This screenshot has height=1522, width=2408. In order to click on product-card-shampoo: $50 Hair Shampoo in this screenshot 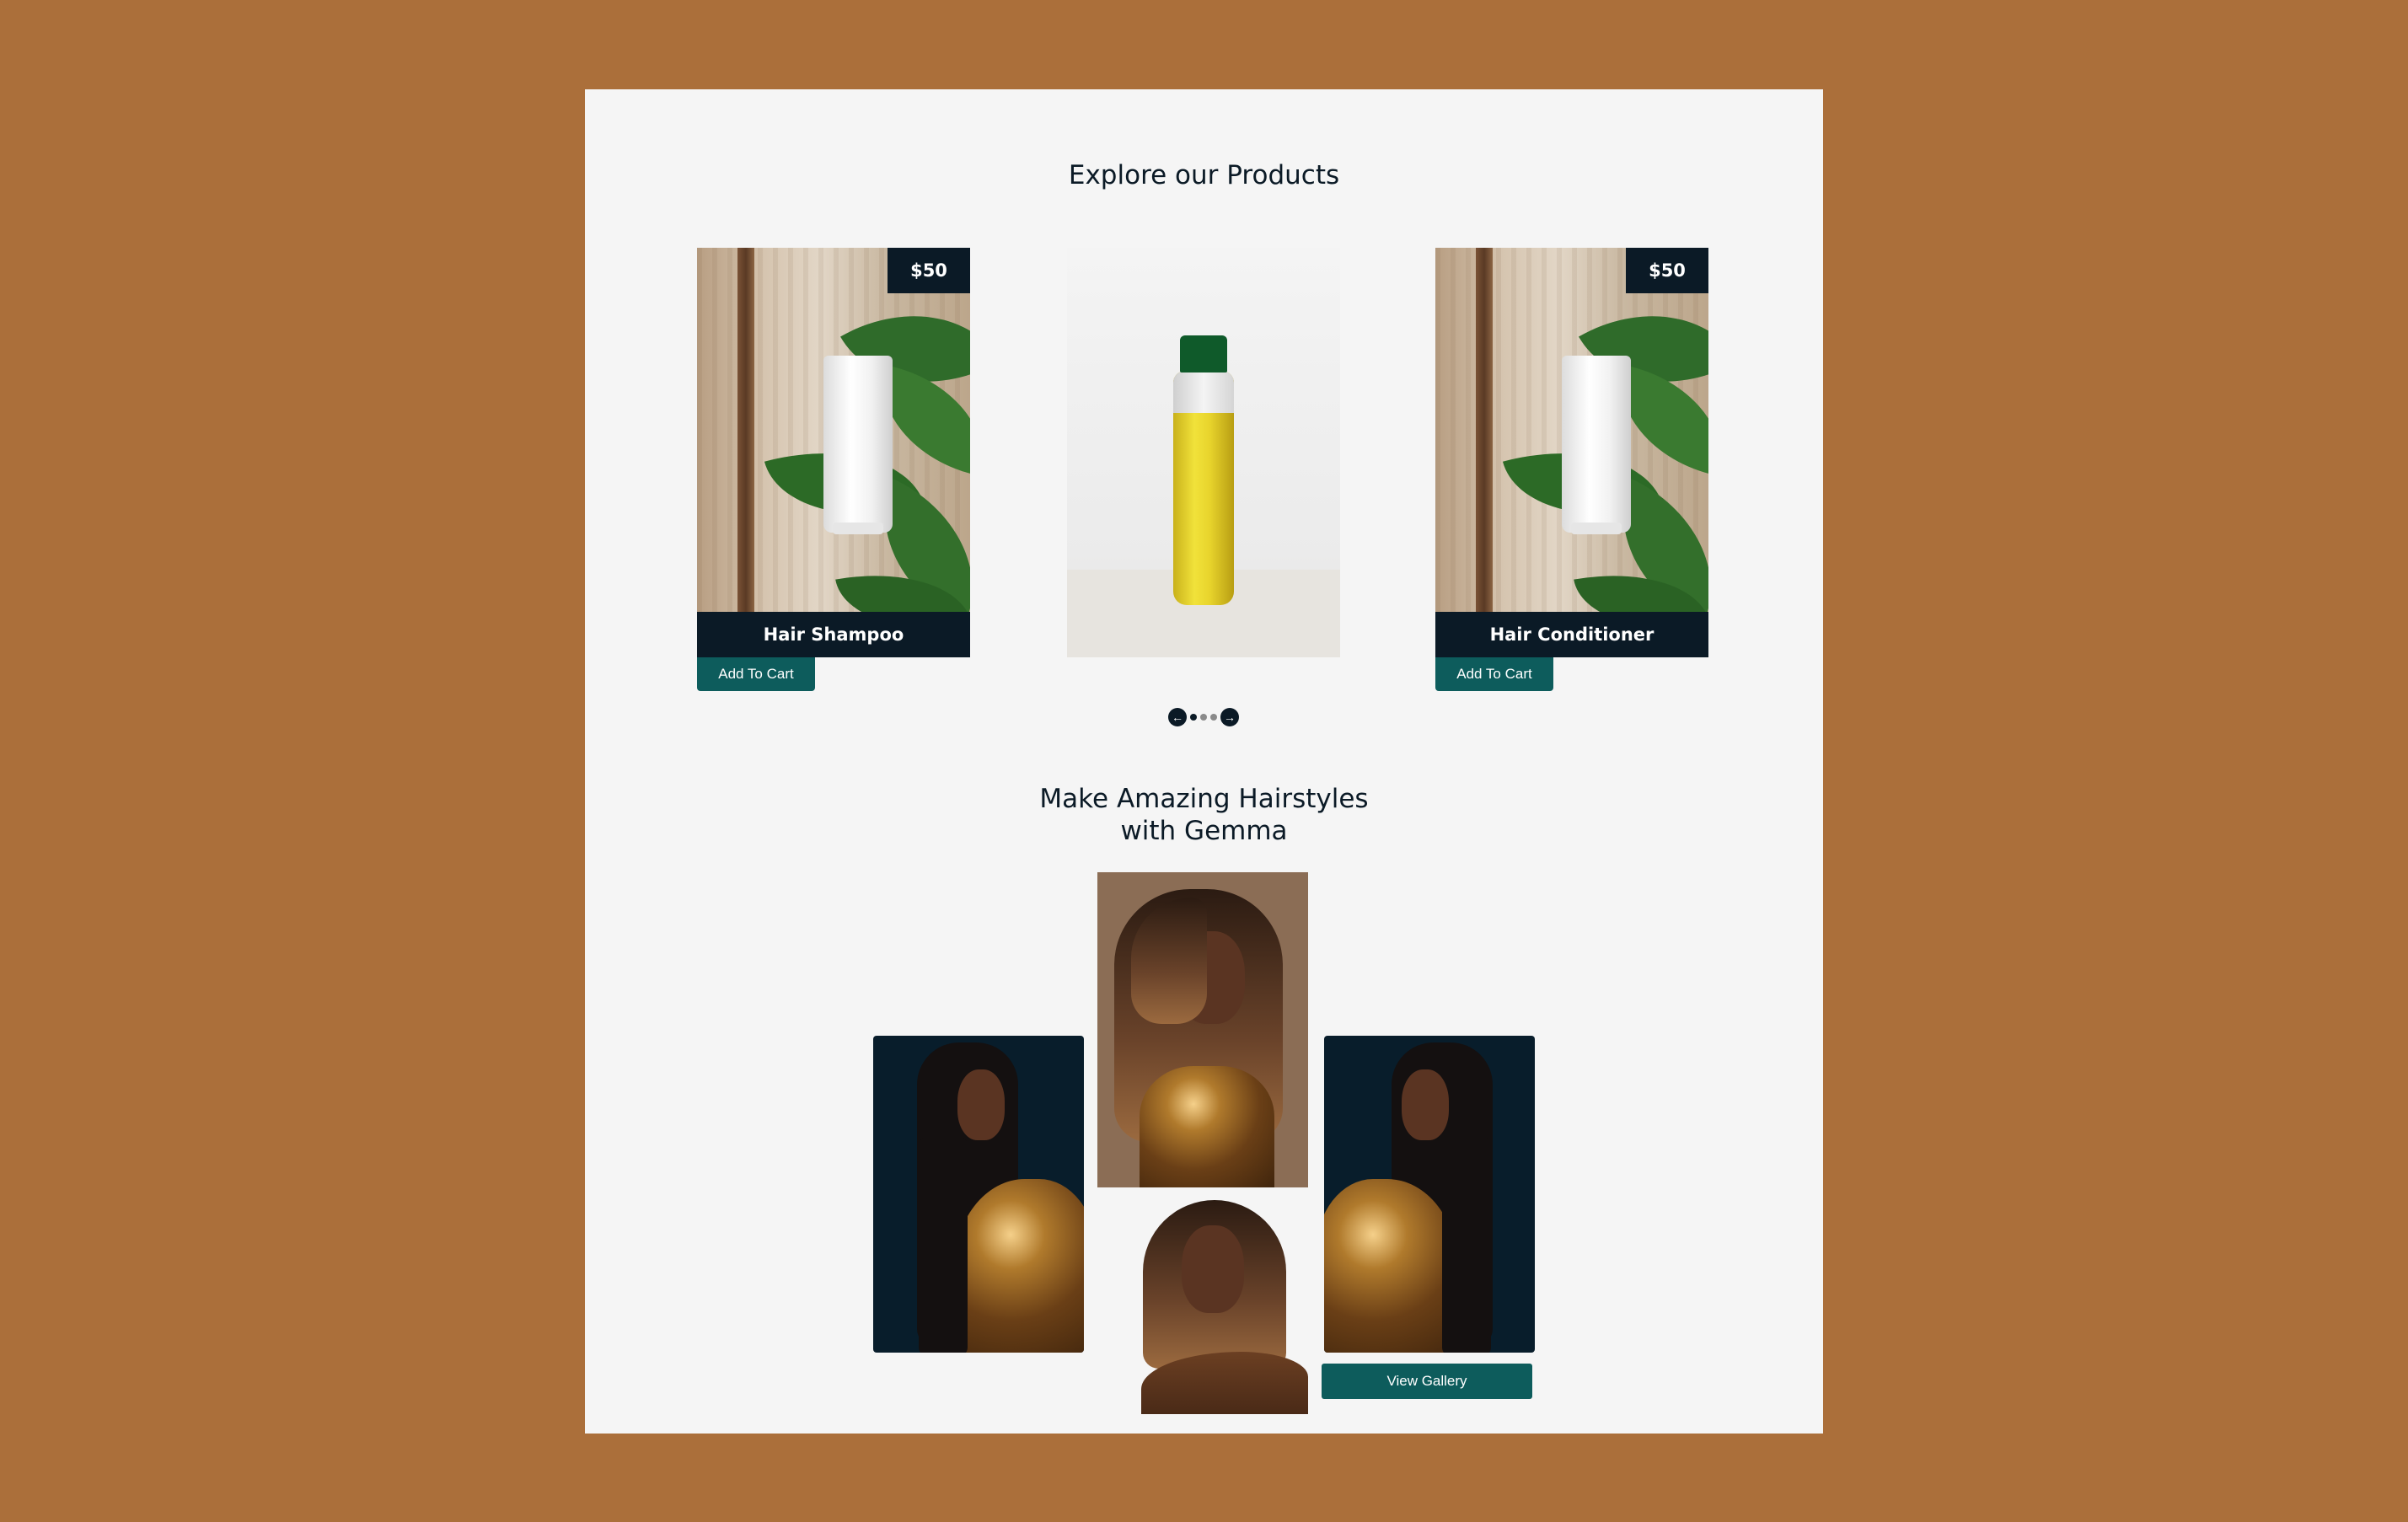, I will do `click(833, 452)`.